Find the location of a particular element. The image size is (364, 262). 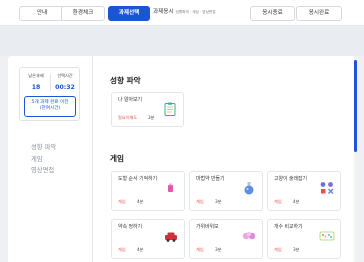

task-card-game: 도형 순서 기억하기 게임 4분 is located at coordinates (148, 191).